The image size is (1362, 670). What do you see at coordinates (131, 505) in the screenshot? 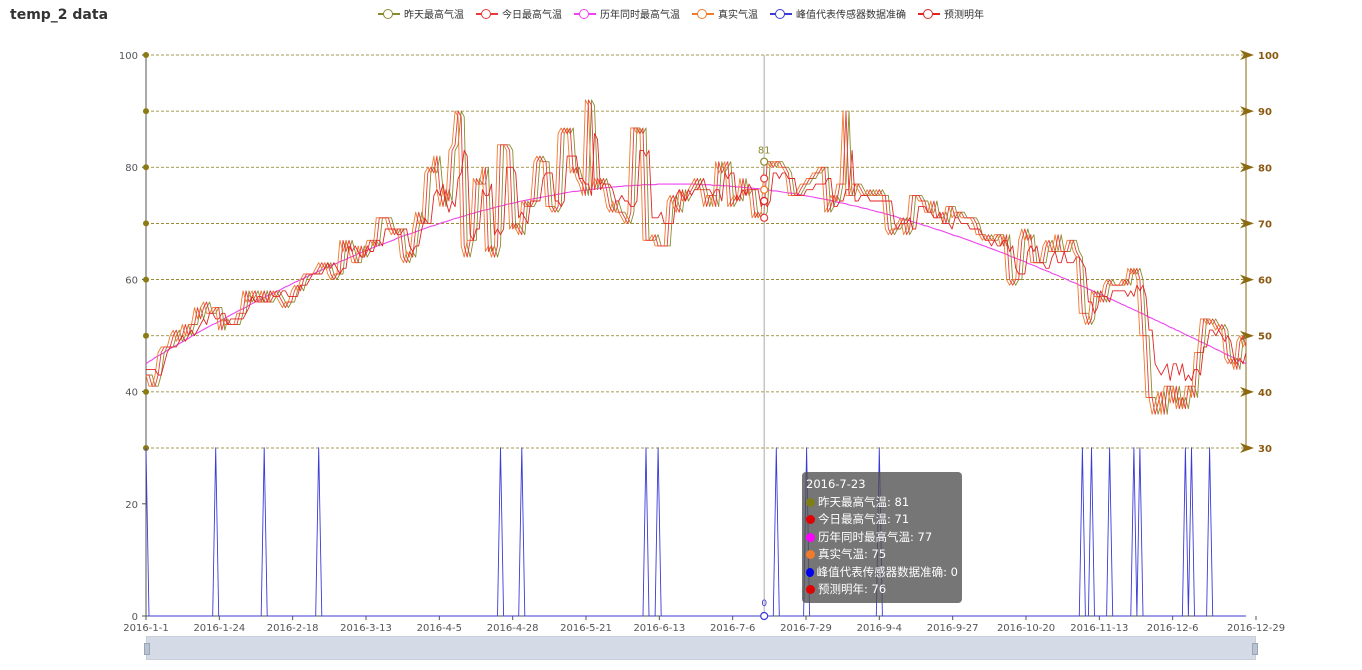
I see `y-tick-label-left: 20` at bounding box center [131, 505].